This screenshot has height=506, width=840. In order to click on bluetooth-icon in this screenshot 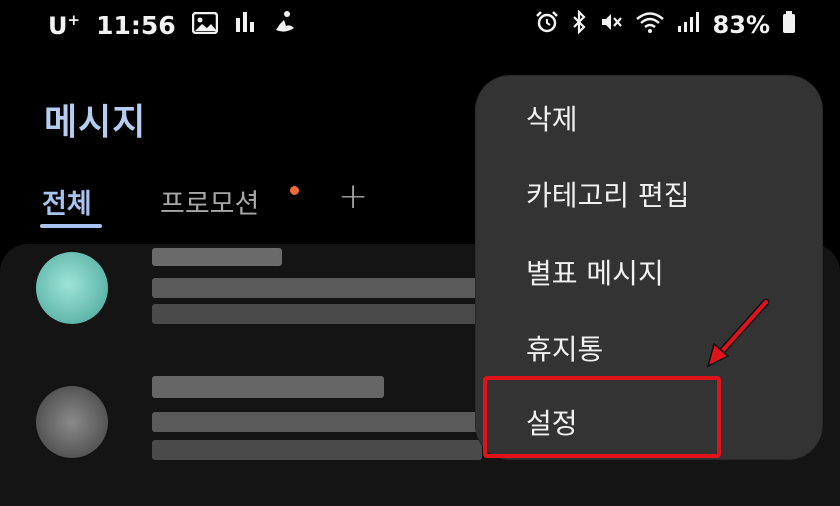, I will do `click(579, 24)`.